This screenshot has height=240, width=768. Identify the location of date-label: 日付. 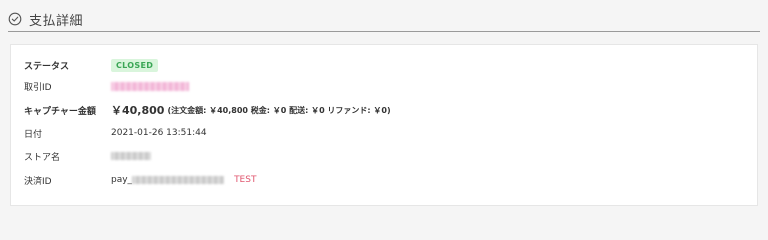
(33, 134).